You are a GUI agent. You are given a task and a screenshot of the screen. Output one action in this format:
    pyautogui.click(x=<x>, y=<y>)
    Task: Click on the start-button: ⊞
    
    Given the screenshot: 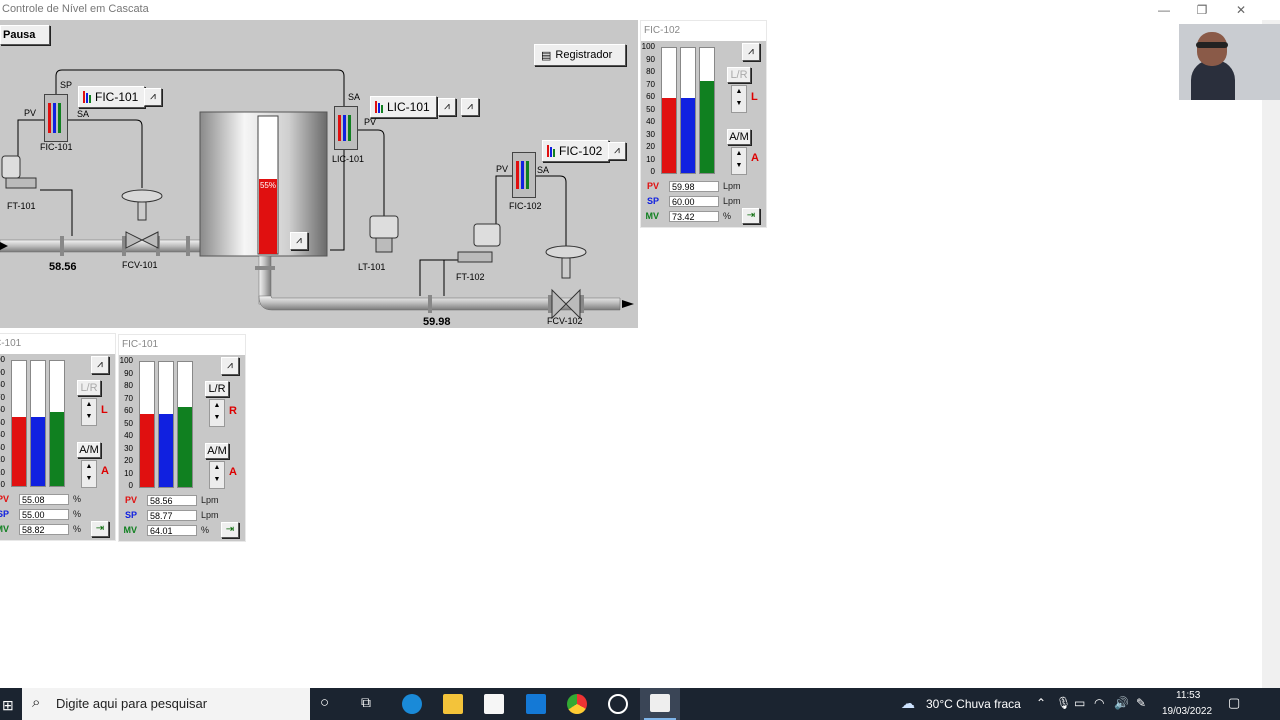 What is the action you would take?
    pyautogui.click(x=11, y=704)
    